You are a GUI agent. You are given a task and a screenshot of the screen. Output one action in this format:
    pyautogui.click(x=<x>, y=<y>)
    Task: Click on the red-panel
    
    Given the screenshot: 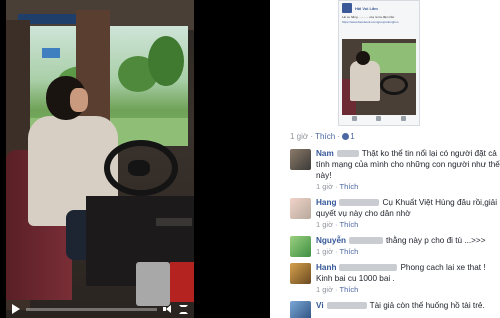 What is the action you would take?
    pyautogui.click(x=182, y=282)
    